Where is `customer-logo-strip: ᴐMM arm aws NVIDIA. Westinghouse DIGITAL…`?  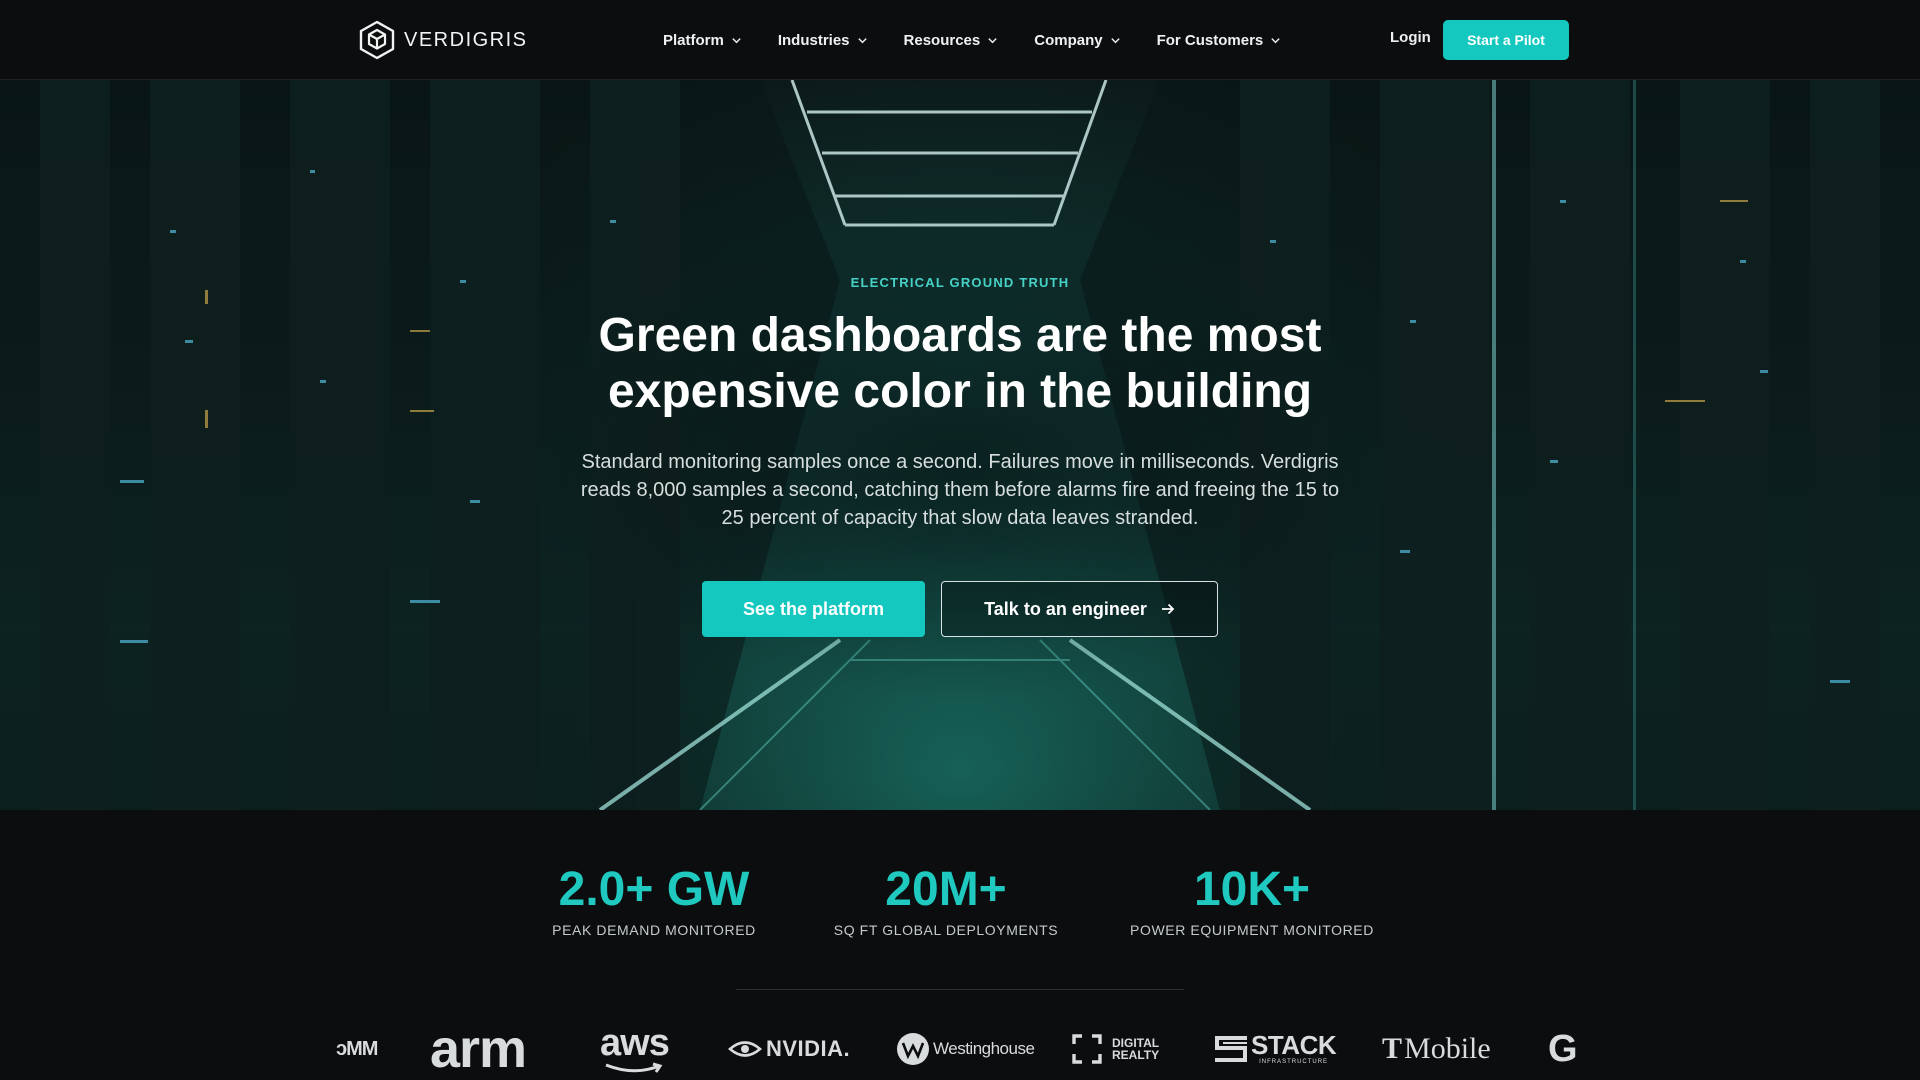 customer-logo-strip: ᴐMM arm aws NVIDIA. Westinghouse DIGITAL… is located at coordinates (965, 1049).